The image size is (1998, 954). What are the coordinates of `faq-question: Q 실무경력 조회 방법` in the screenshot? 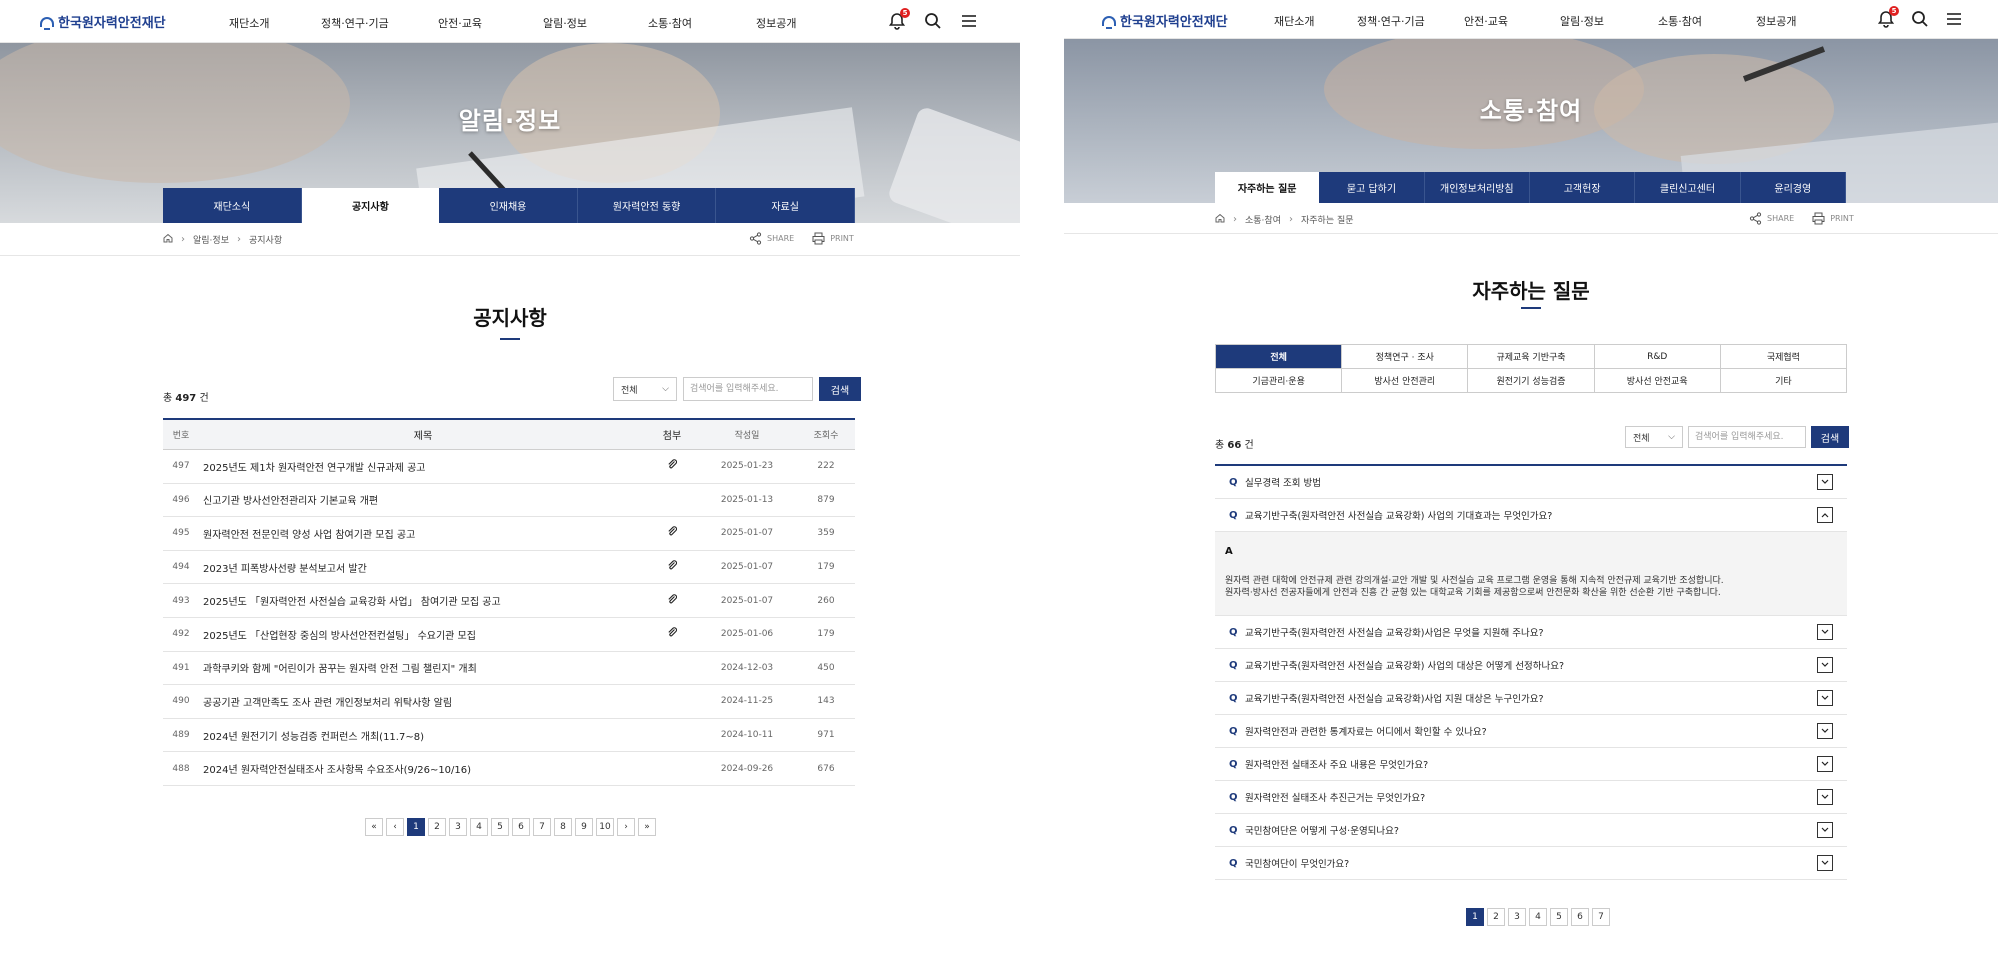 It's located at (1531, 482).